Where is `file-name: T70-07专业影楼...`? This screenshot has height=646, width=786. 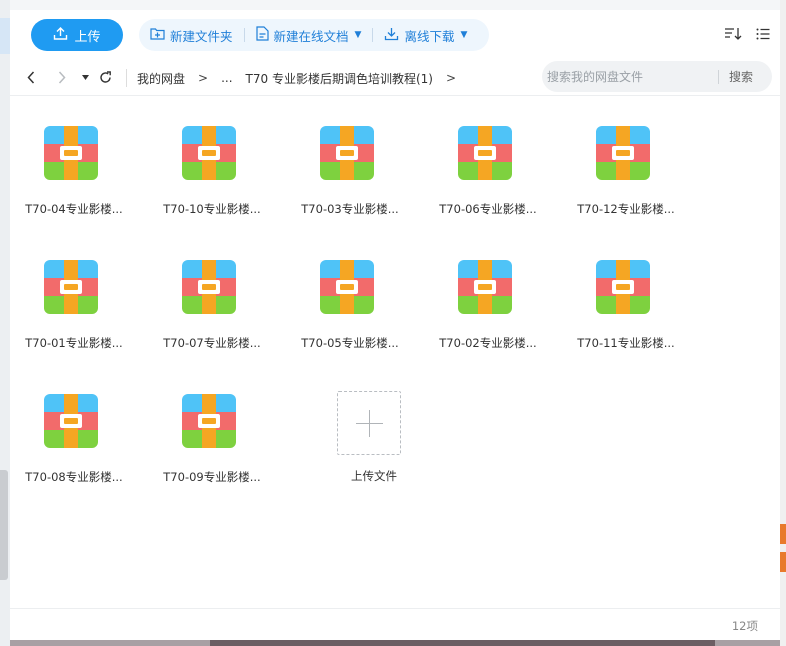
file-name: T70-07专业影楼... is located at coordinates (212, 343).